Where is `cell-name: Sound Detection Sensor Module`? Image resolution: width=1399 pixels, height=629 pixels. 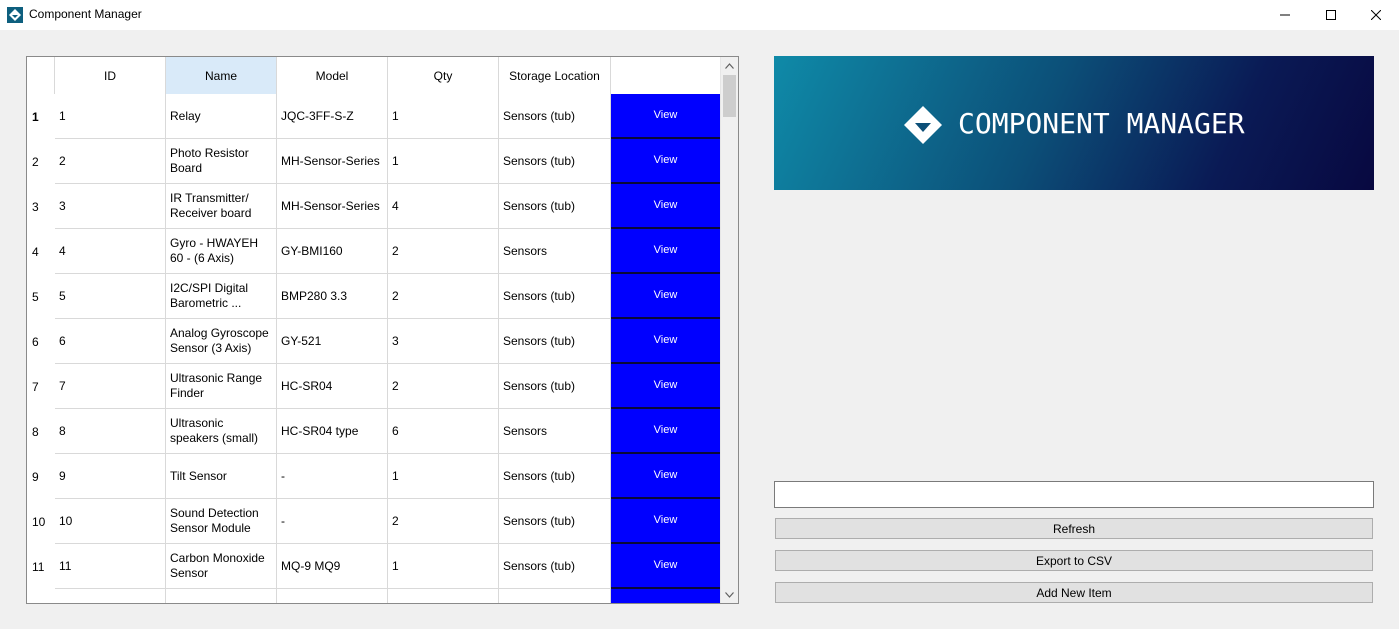
cell-name: Sound Detection Sensor Module is located at coordinates (221, 521).